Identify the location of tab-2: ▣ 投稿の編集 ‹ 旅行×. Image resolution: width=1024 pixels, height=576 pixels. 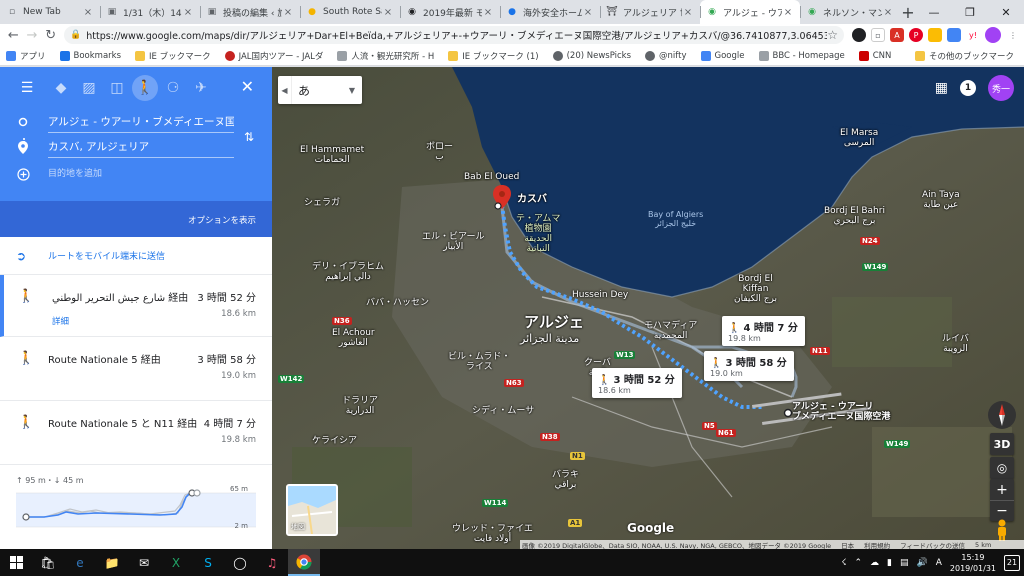
(250, 12).